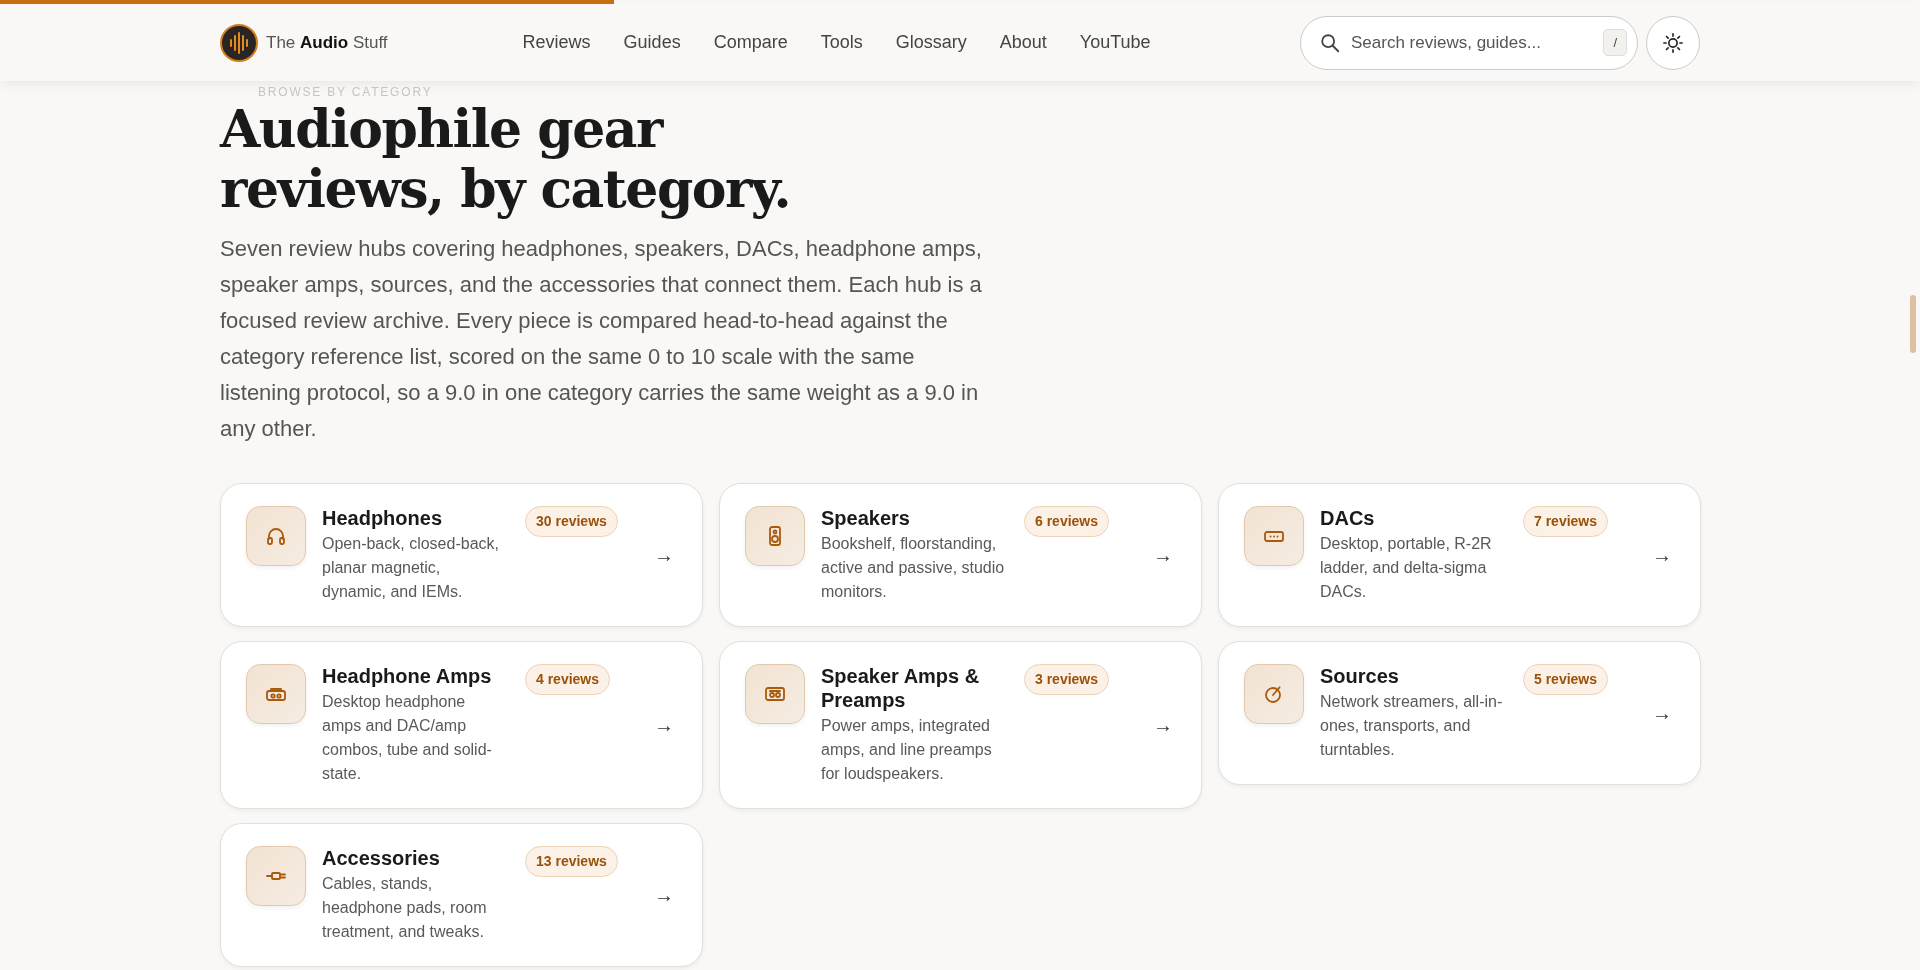  Describe the element at coordinates (913, 568) in the screenshot. I see `category-description: Bookshelf, floorstanding, active and passive, studio monitors.` at that location.